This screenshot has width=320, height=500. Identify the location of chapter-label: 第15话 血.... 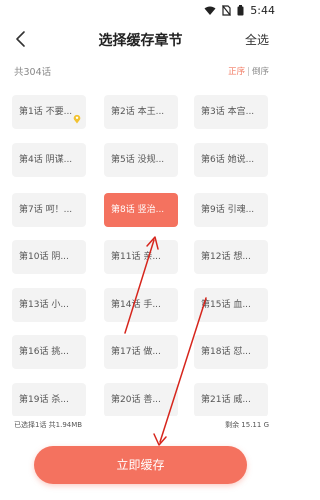
(226, 305).